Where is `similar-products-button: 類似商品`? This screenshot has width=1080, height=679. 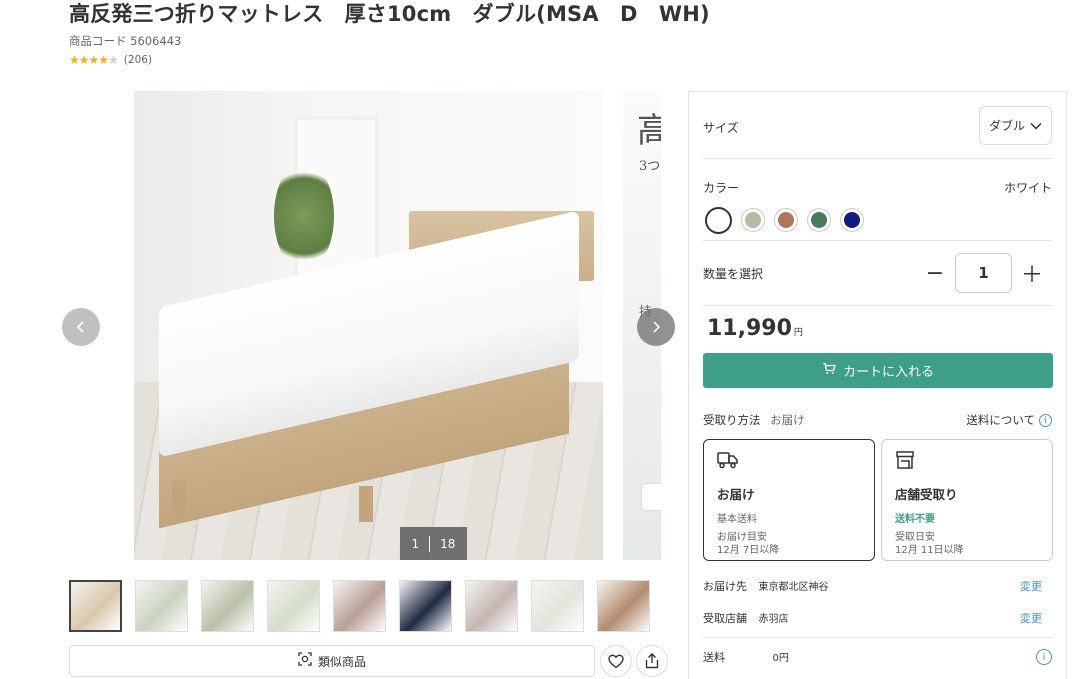 similar-products-button: 類似商品 is located at coordinates (332, 661).